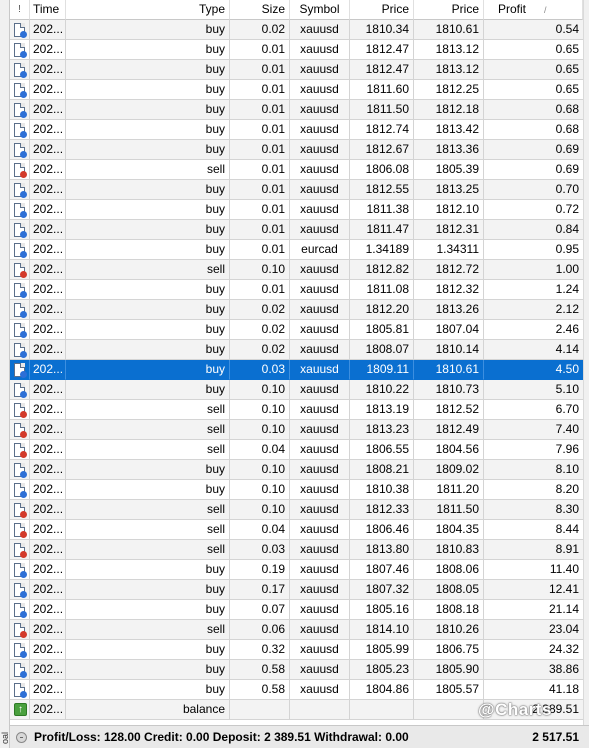 The height and width of the screenshot is (748, 589). What do you see at coordinates (5, 374) in the screenshot?
I see `side-panel-strip: oal` at bounding box center [5, 374].